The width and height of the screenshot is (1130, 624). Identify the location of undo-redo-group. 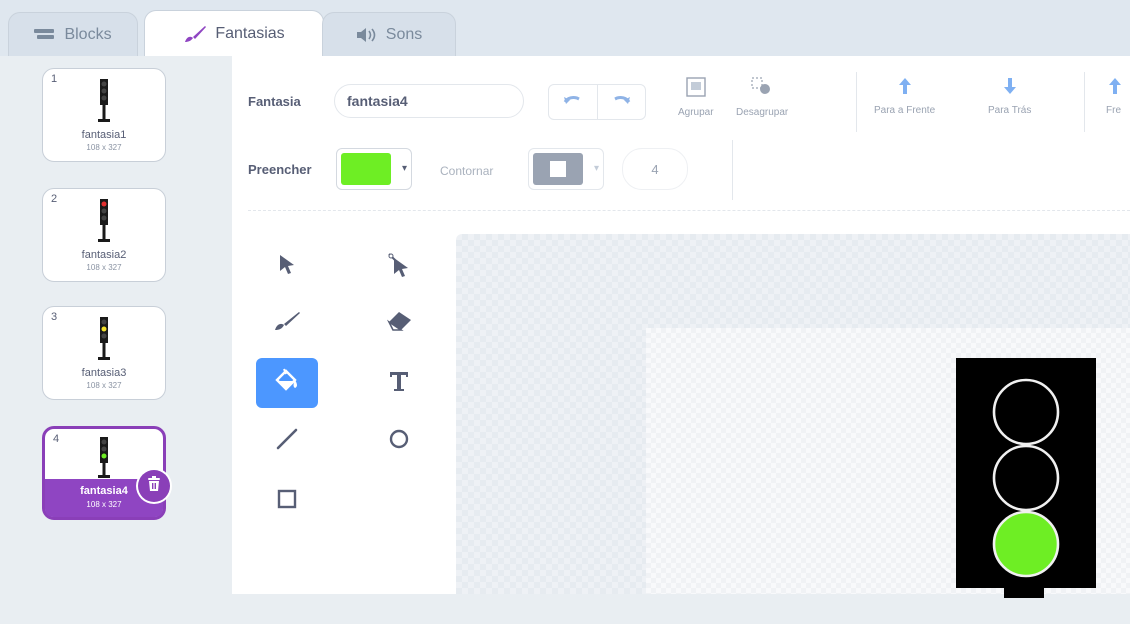
(597, 102).